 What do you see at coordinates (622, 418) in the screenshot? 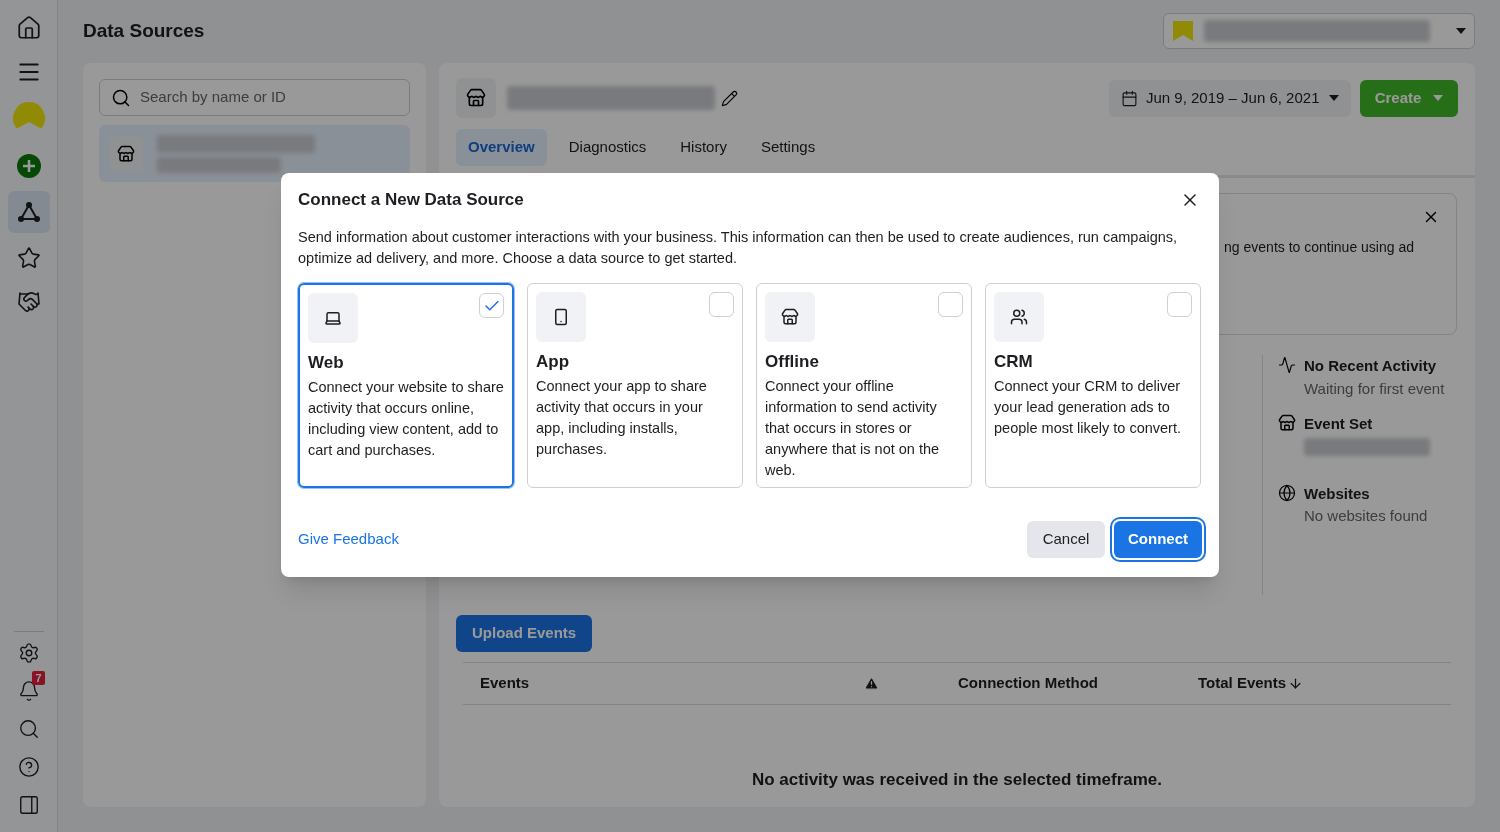
I see `option-description: Connect your app to share activity that occurs in your app, including installs, purchases.` at bounding box center [622, 418].